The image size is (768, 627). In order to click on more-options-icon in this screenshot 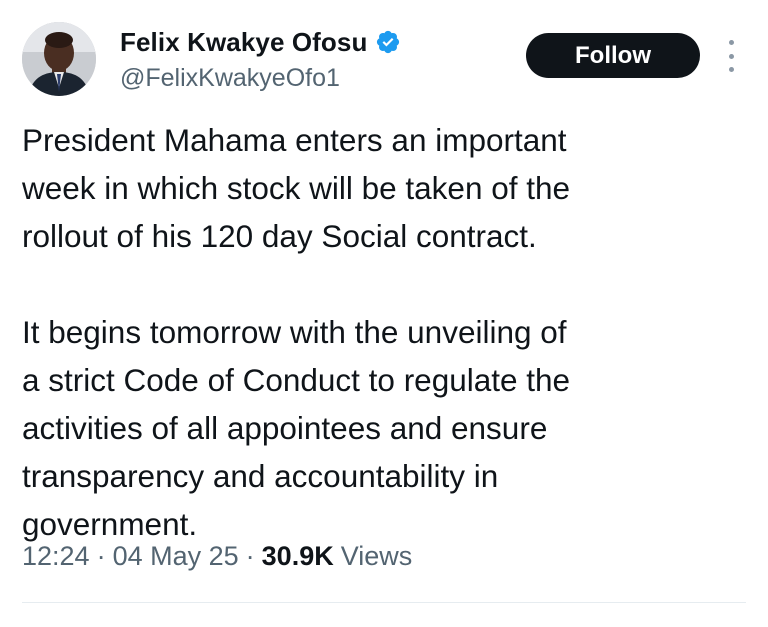, I will do `click(731, 56)`.